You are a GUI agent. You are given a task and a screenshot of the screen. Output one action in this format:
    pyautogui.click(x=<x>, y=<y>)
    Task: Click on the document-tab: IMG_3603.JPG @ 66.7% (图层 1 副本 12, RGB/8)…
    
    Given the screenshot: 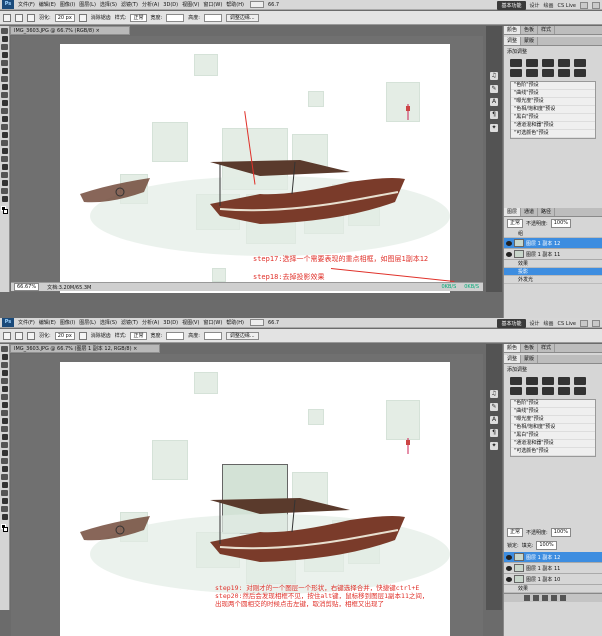 What is the action you would take?
    pyautogui.click(x=85, y=348)
    